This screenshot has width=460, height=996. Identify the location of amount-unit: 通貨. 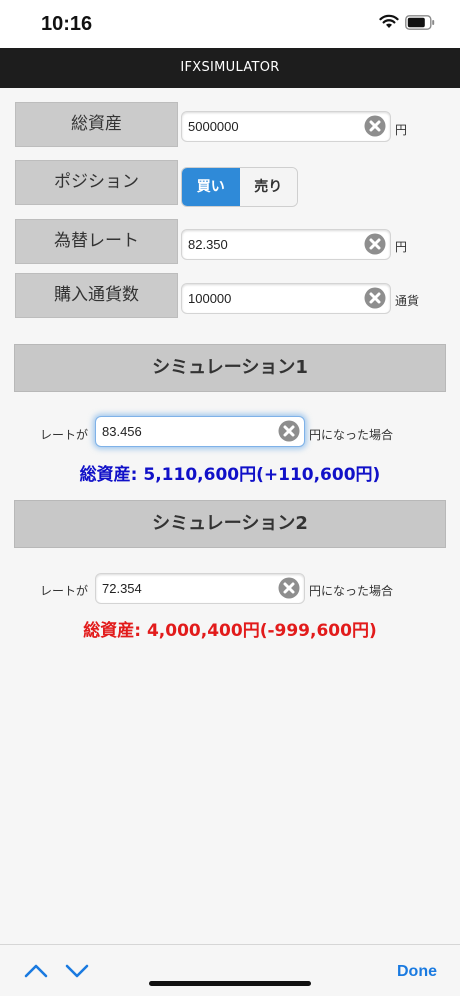
(407, 301).